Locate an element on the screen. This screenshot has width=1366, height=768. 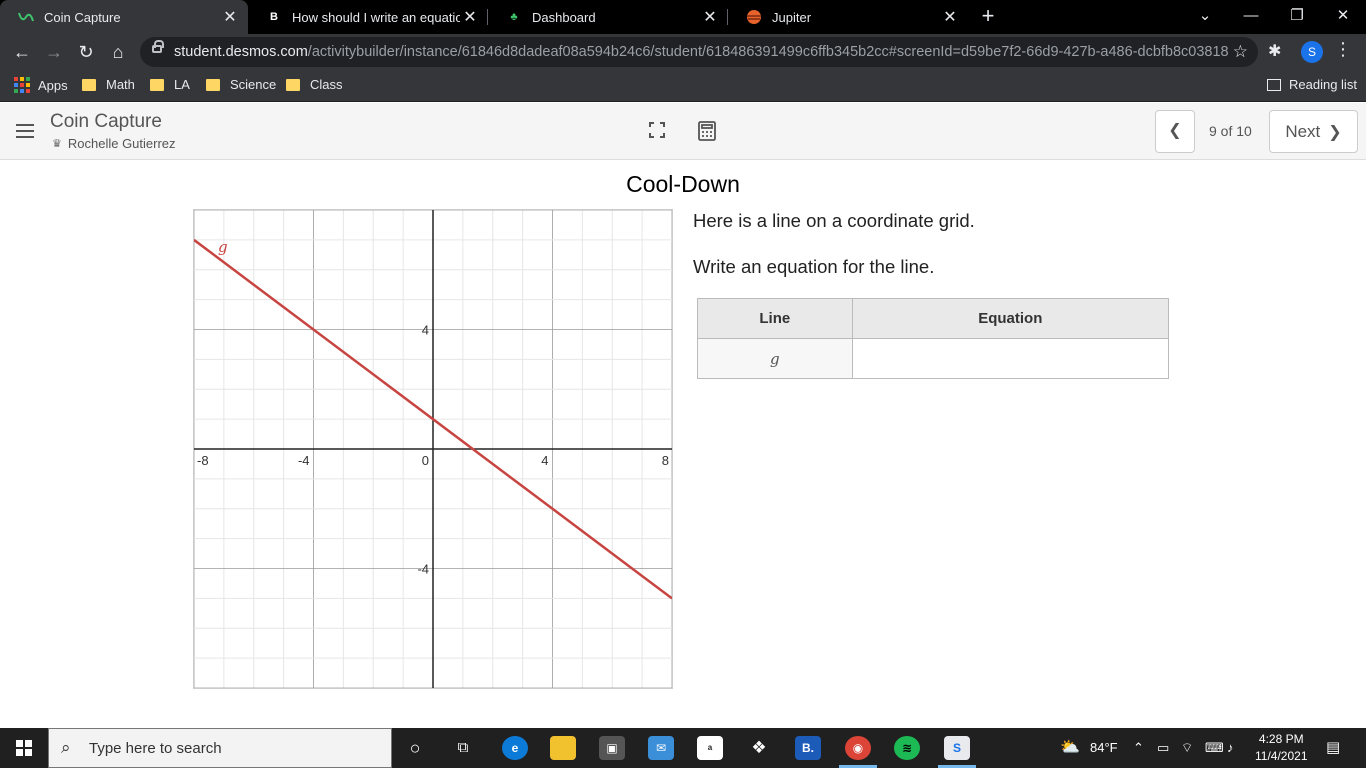
store-icon: ▣ is located at coordinates (612, 748).